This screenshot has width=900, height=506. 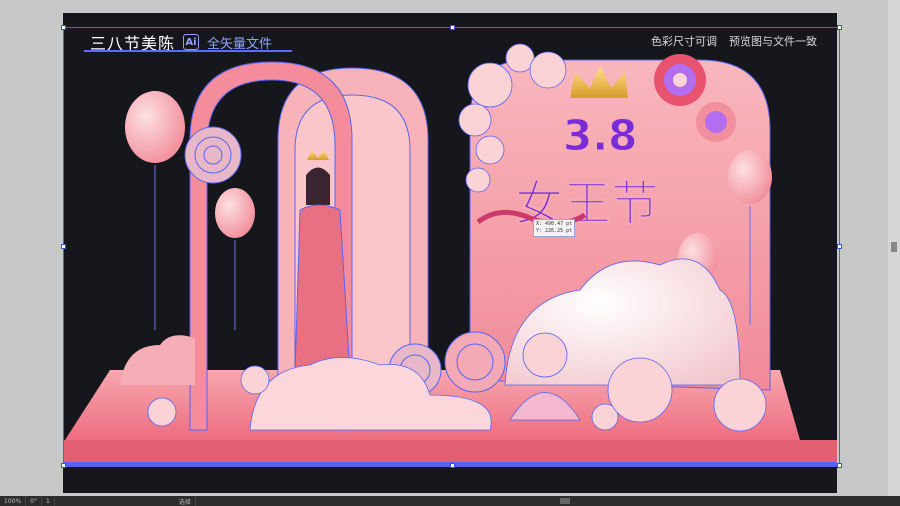 I want to click on readout-y: Y: 226.25 pt, so click(x=554, y=231).